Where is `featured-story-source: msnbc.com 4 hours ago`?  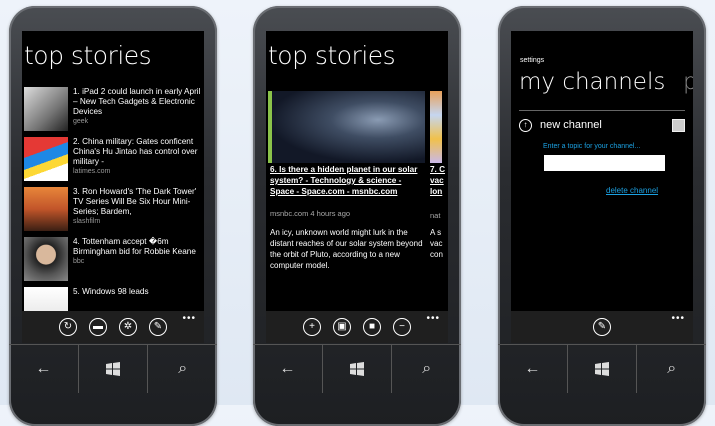 featured-story-source: msnbc.com 4 hours ago is located at coordinates (310, 213).